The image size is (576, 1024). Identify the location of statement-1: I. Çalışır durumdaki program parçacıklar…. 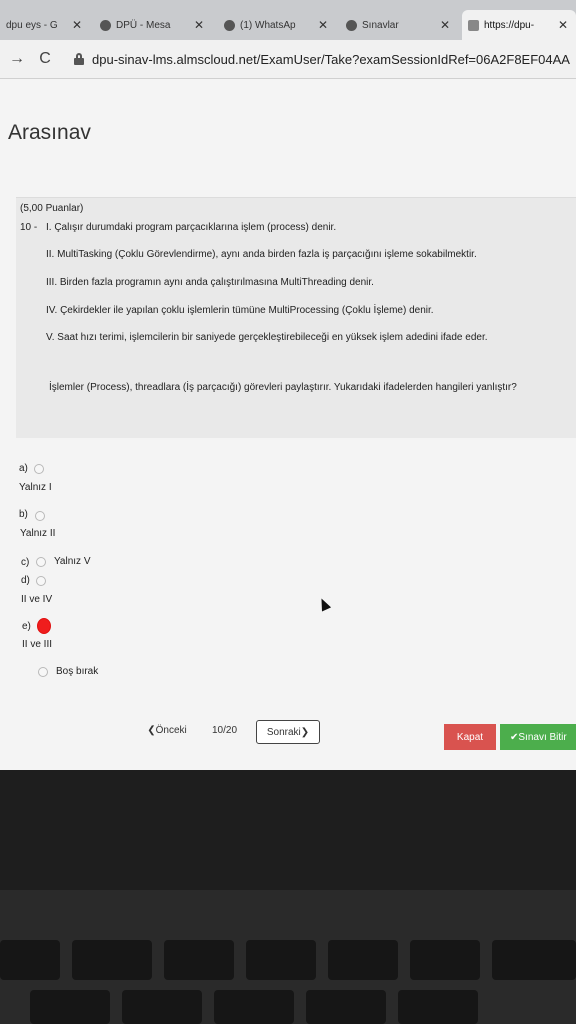
(191, 227).